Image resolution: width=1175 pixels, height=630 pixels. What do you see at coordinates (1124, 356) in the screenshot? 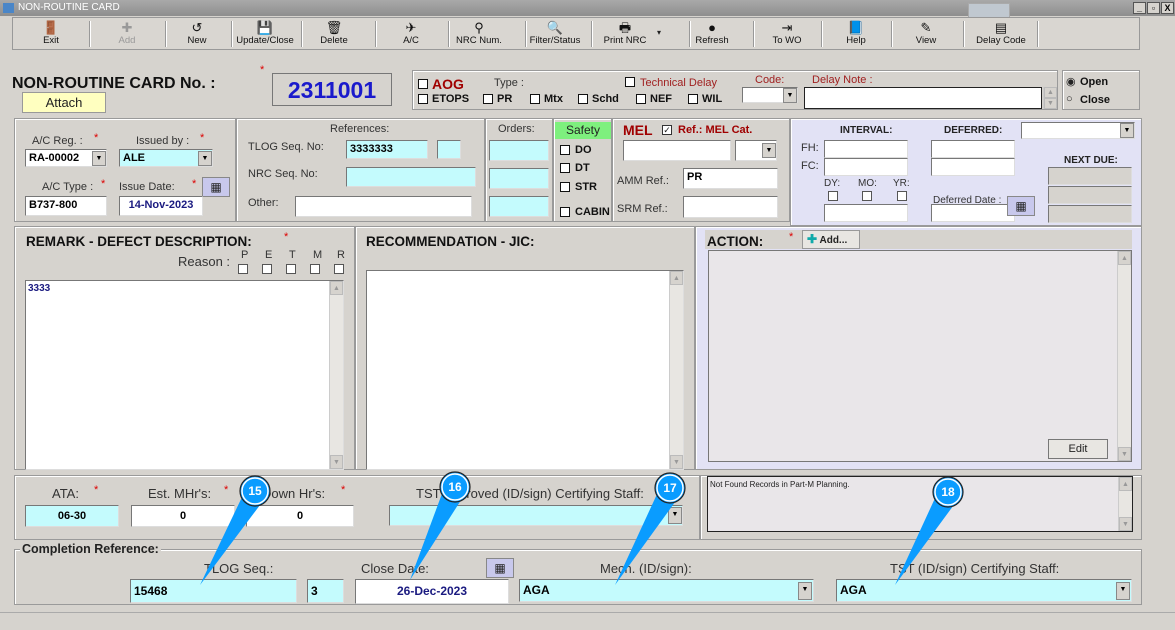
I see `action-scrollbar: ▲ ▼` at bounding box center [1124, 356].